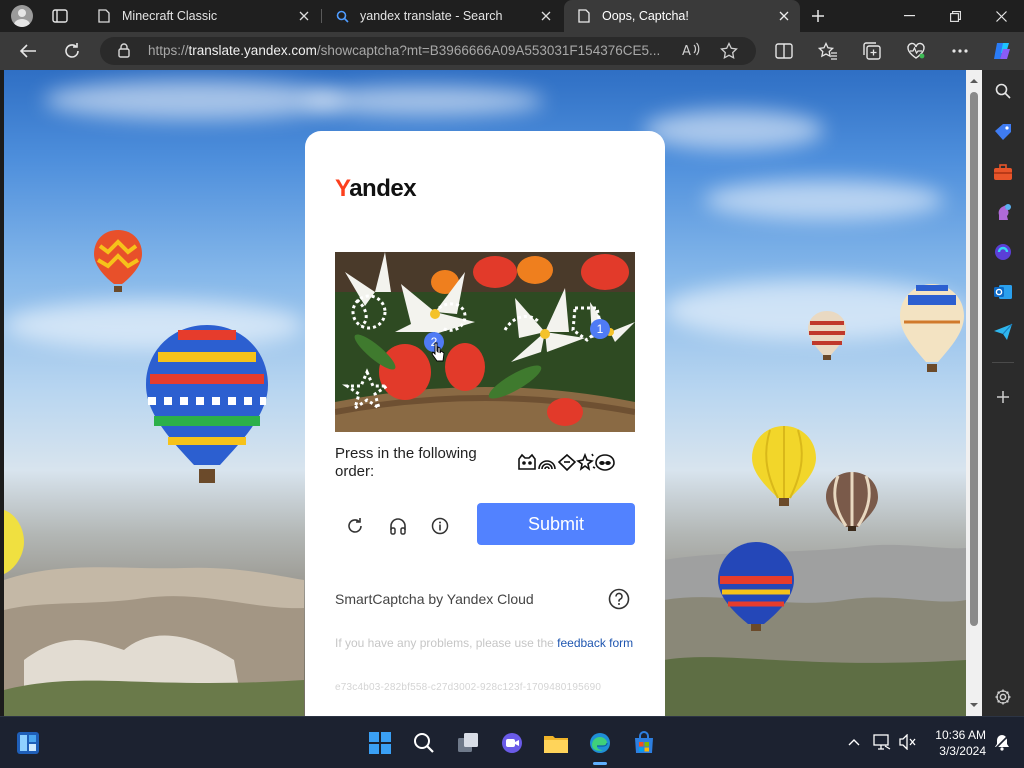 The image size is (1024, 768). I want to click on sidebar-add-button, so click(1003, 397).